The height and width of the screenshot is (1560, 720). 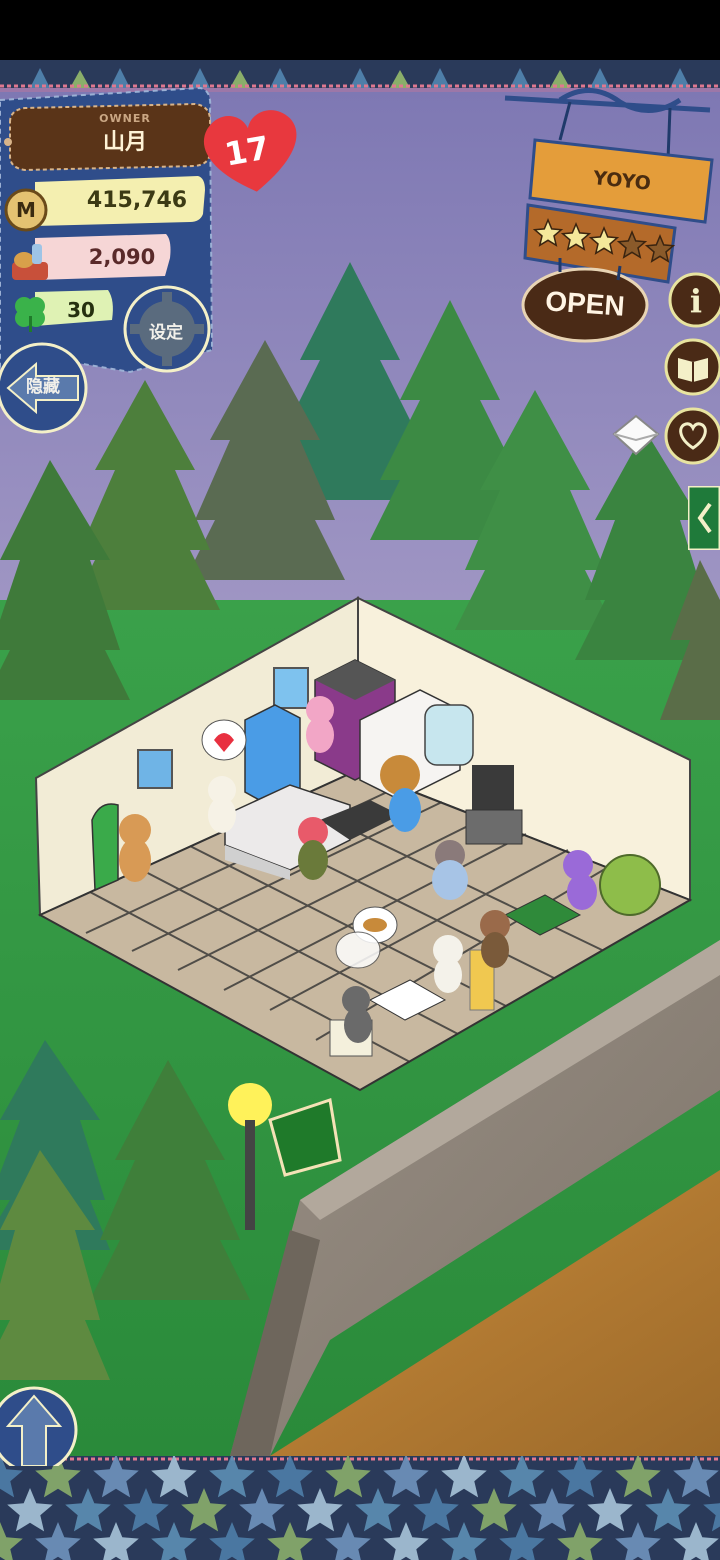 I want to click on scroll-up-arrow-icon, so click(x=43, y=1426).